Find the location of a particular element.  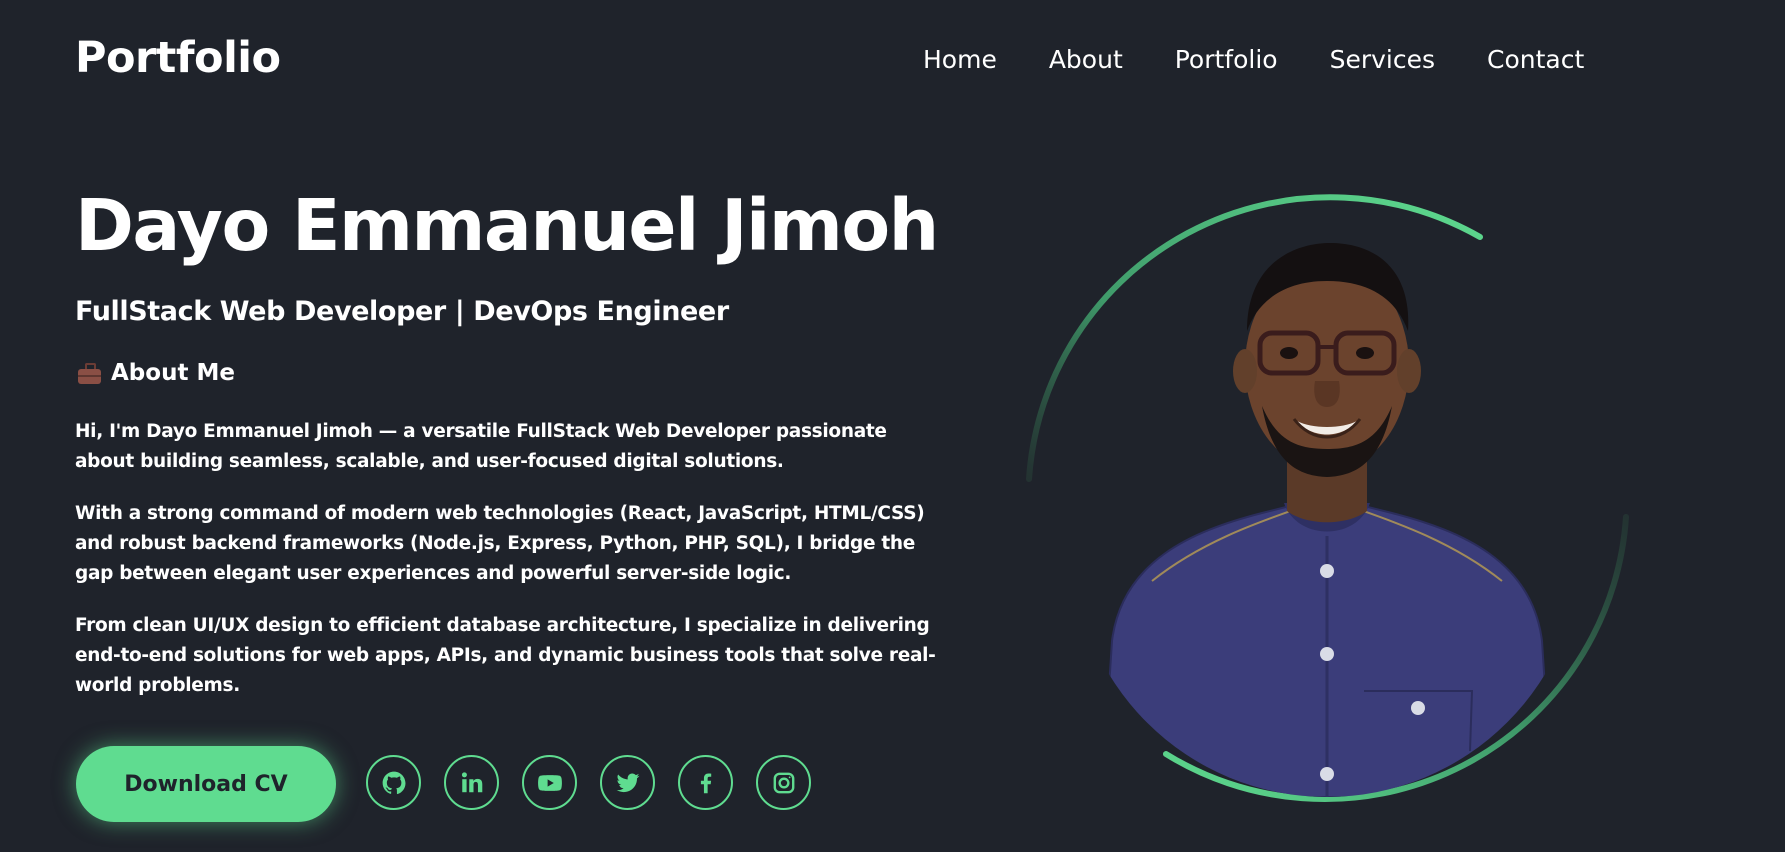

about-heading: About Me is located at coordinates (156, 374).